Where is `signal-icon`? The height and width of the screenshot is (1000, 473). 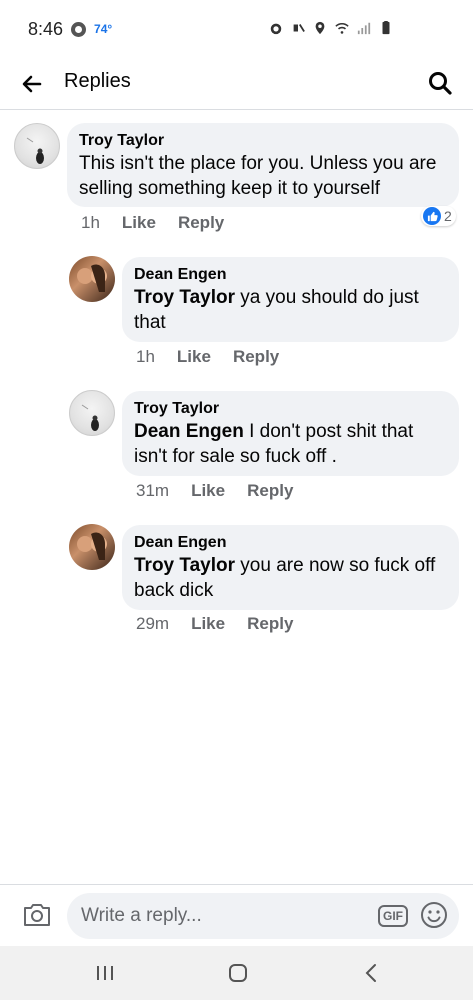
signal-icon is located at coordinates (364, 28).